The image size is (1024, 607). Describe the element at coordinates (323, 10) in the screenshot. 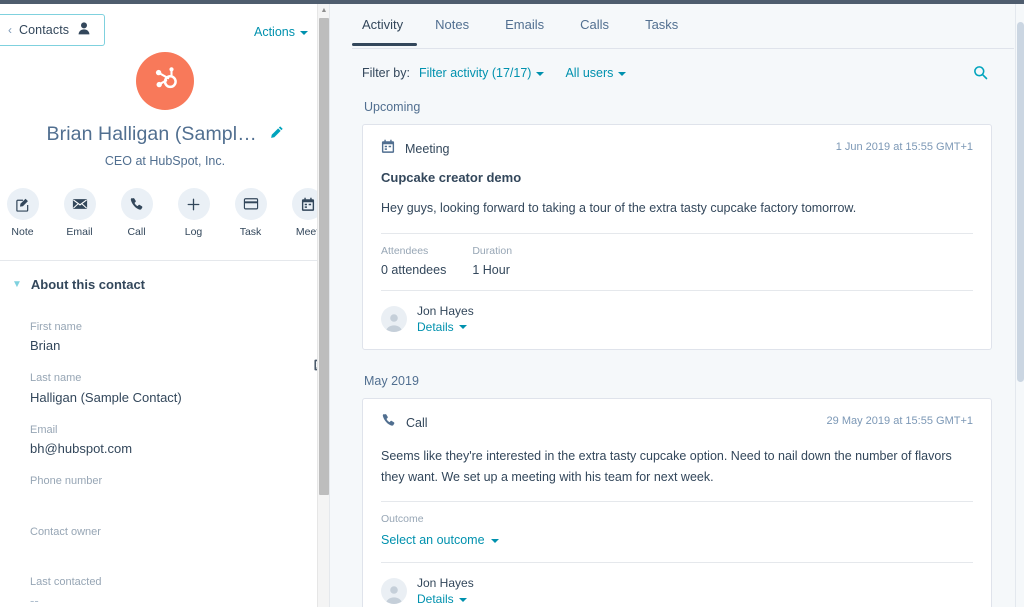

I see `scroll-up-arrow-icon: ▲` at that location.